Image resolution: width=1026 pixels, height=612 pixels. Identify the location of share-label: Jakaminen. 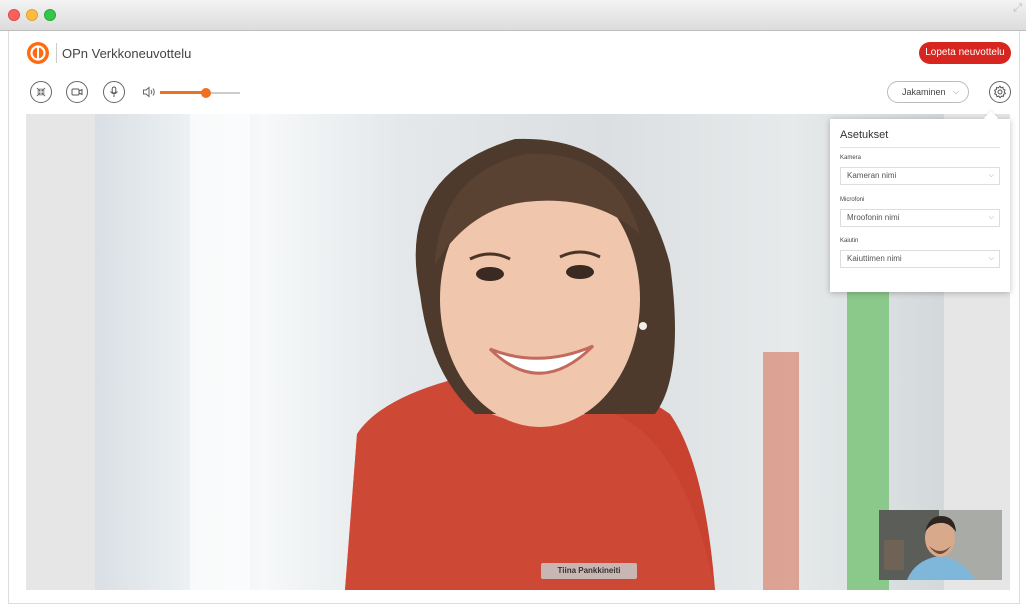
(924, 92).